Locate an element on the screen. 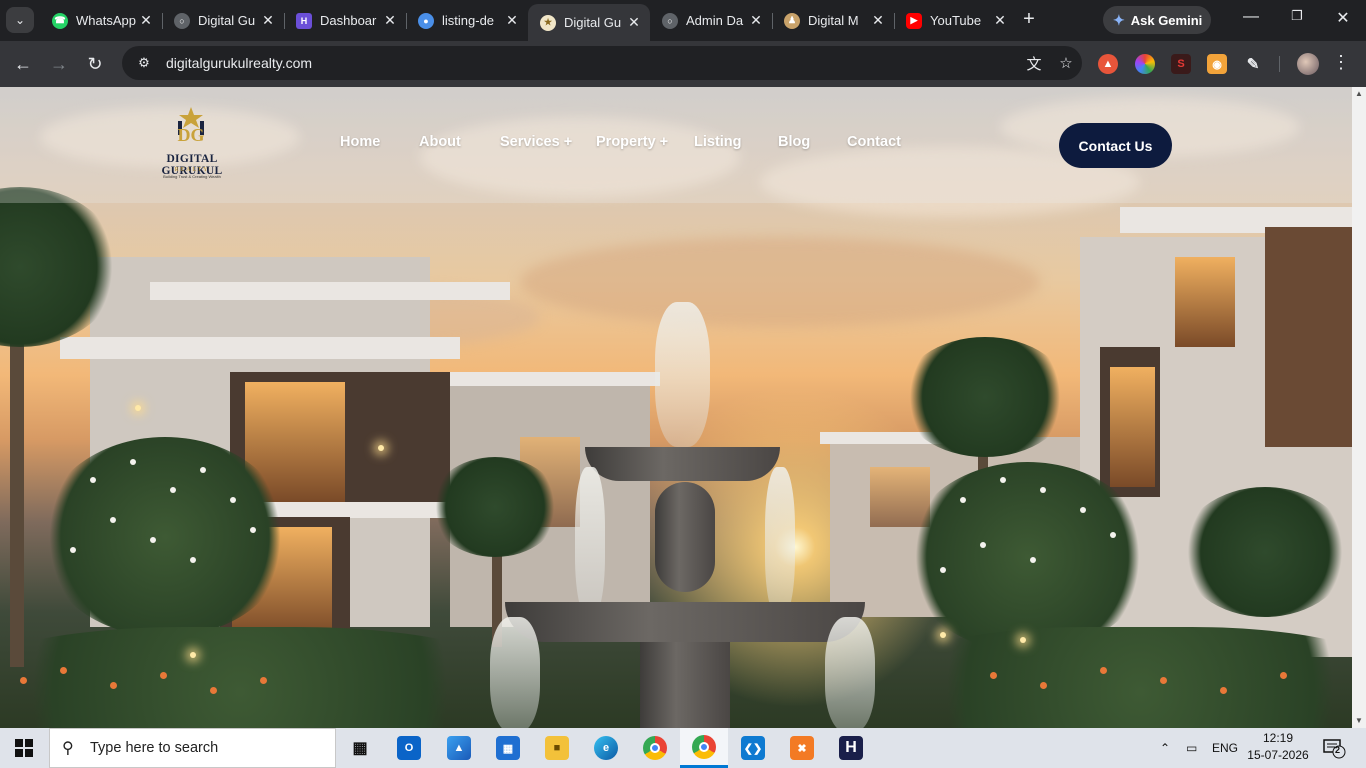 This screenshot has width=1366, height=768. notification-icon is located at coordinates (1334, 749).